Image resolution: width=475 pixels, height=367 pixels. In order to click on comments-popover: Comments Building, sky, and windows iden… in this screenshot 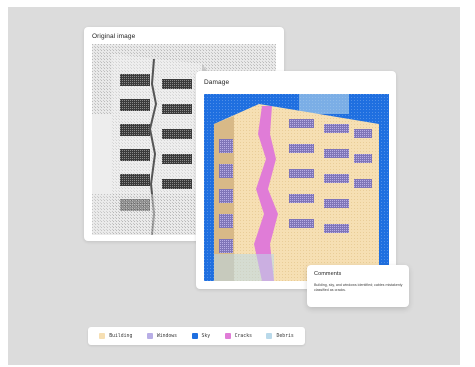, I will do `click(358, 286)`.